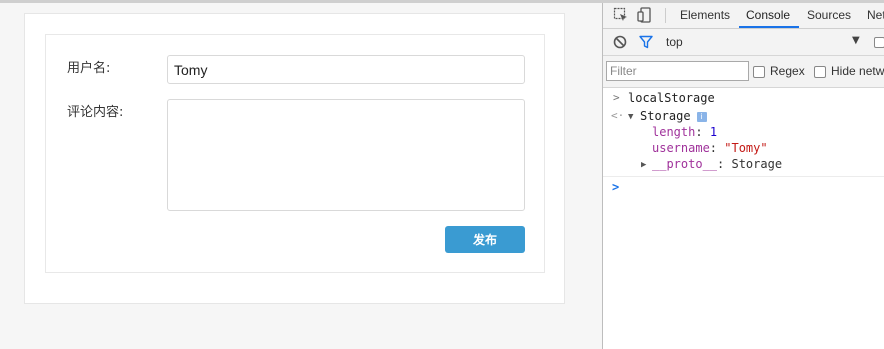  Describe the element at coordinates (857, 71) in the screenshot. I see `hide-network-label: Hide netw` at that location.